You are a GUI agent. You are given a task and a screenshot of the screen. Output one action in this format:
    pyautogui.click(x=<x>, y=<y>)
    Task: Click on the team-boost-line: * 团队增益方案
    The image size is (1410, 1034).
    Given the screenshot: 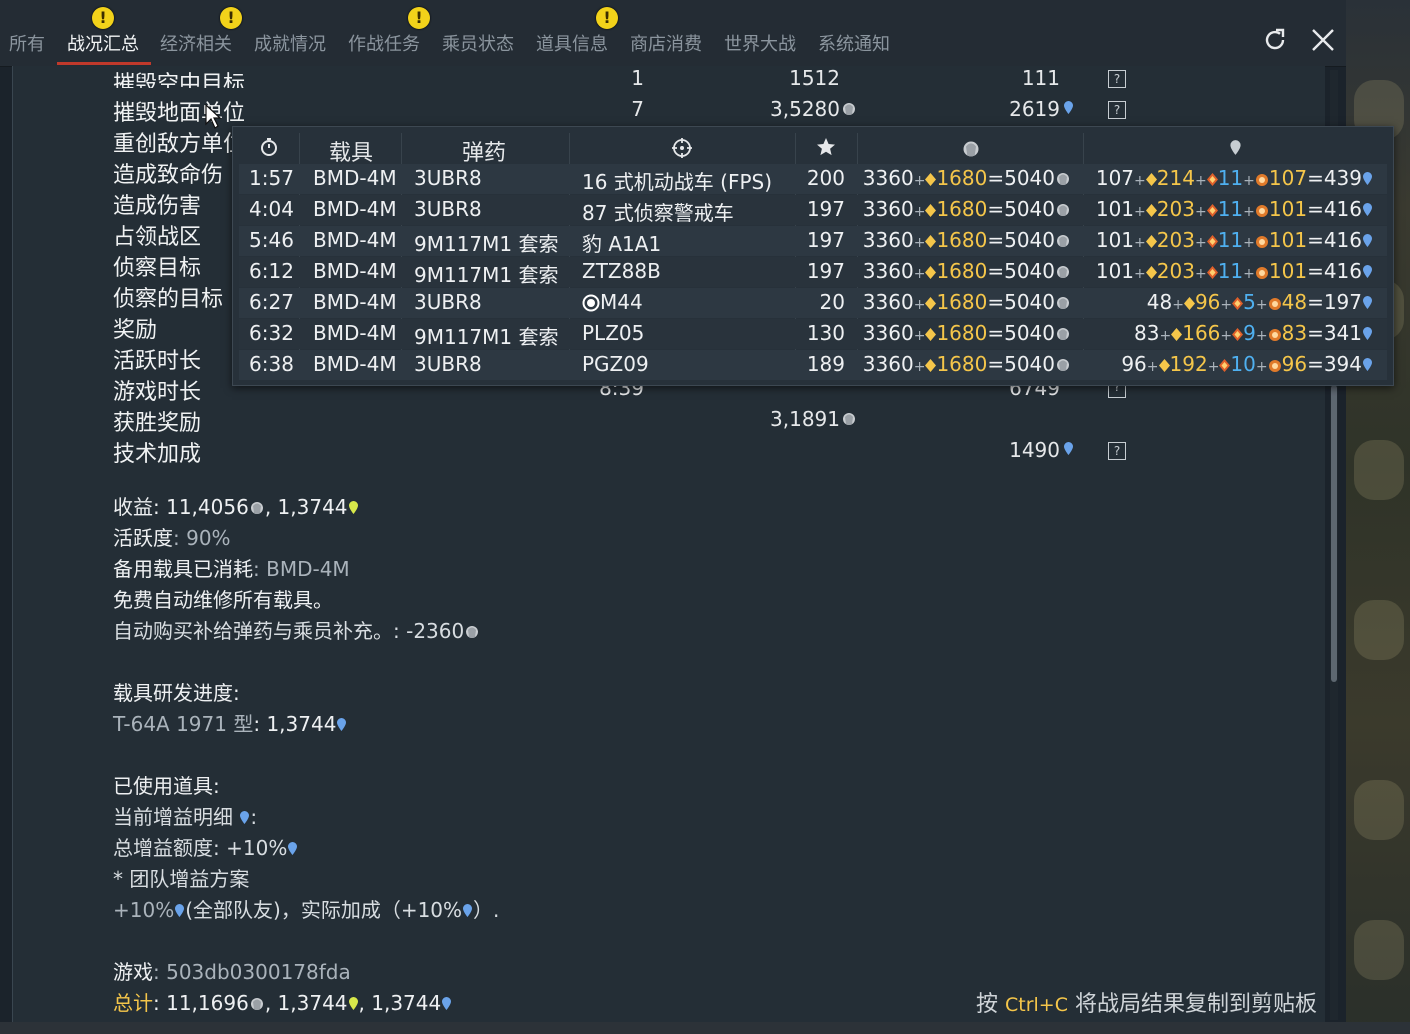 What is the action you would take?
    pyautogui.click(x=181, y=879)
    